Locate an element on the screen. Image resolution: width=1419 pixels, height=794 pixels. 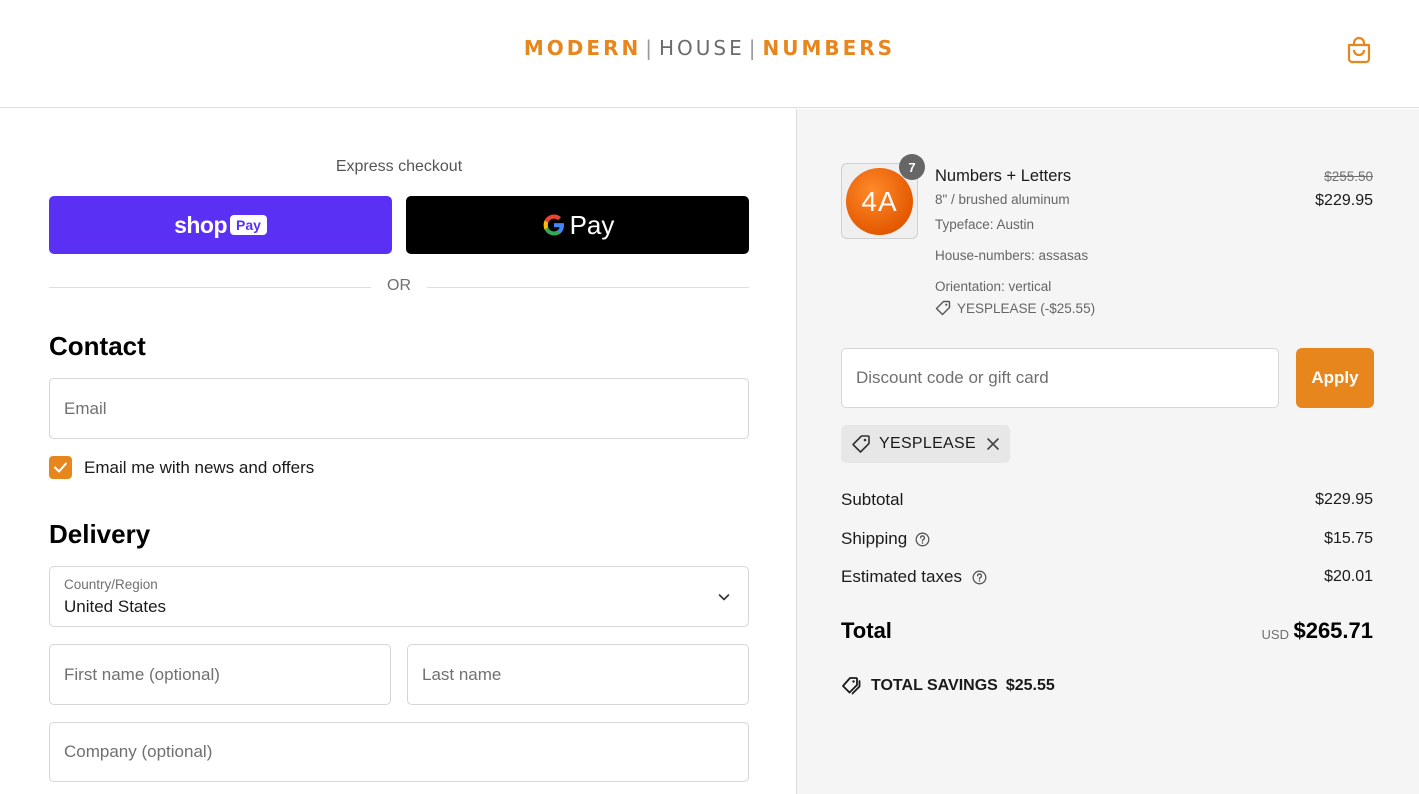
last-name-input is located at coordinates (578, 674).